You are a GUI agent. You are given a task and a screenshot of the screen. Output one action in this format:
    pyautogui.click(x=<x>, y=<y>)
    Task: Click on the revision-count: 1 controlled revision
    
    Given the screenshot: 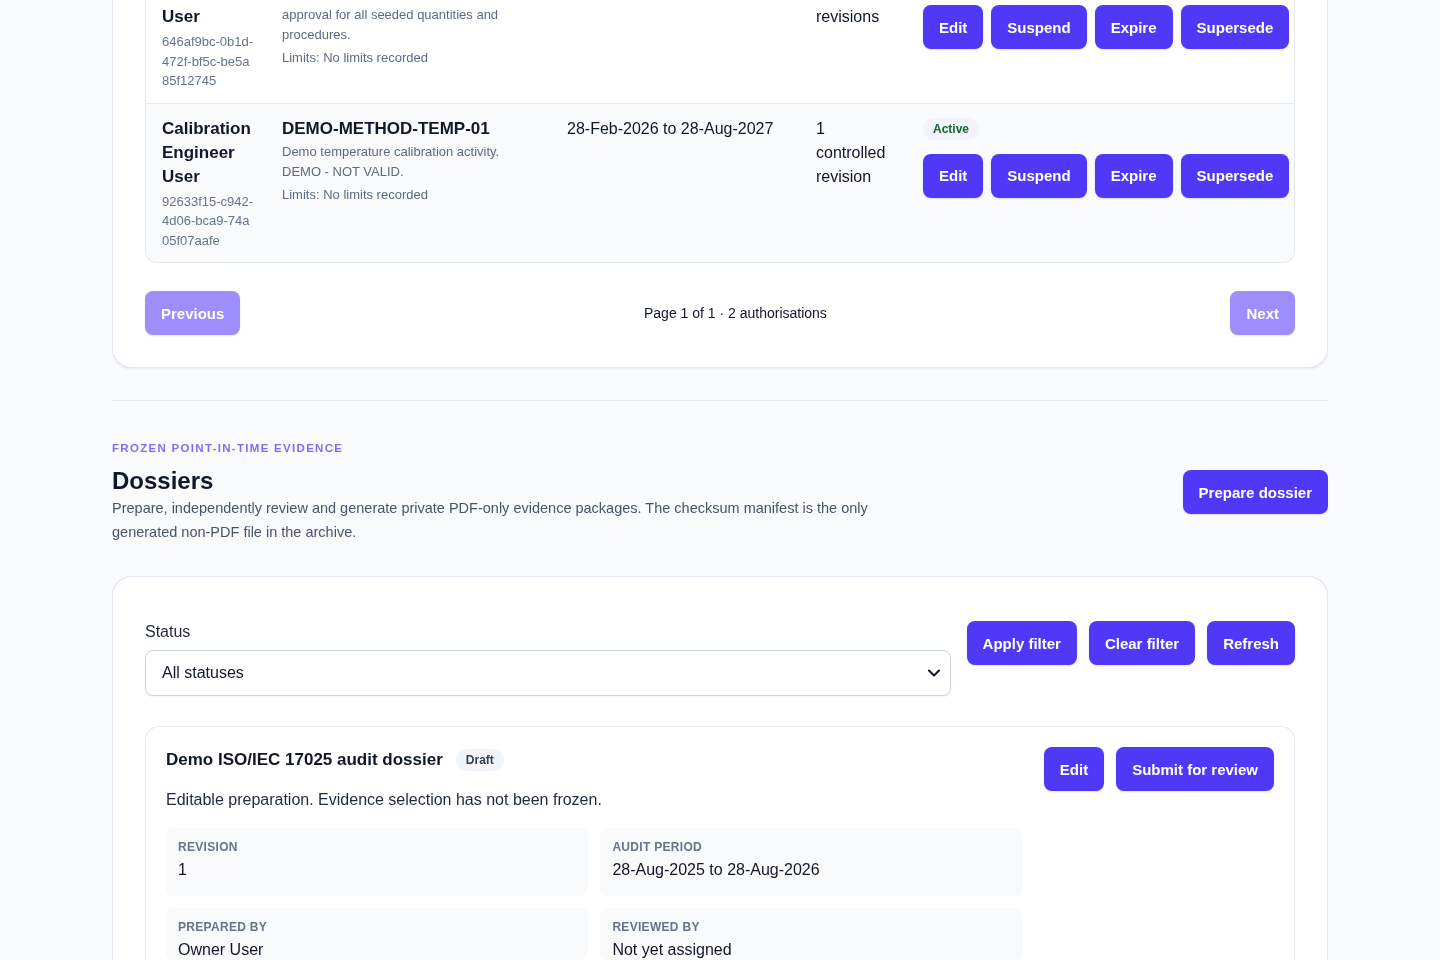 What is the action you would take?
    pyautogui.click(x=851, y=152)
    